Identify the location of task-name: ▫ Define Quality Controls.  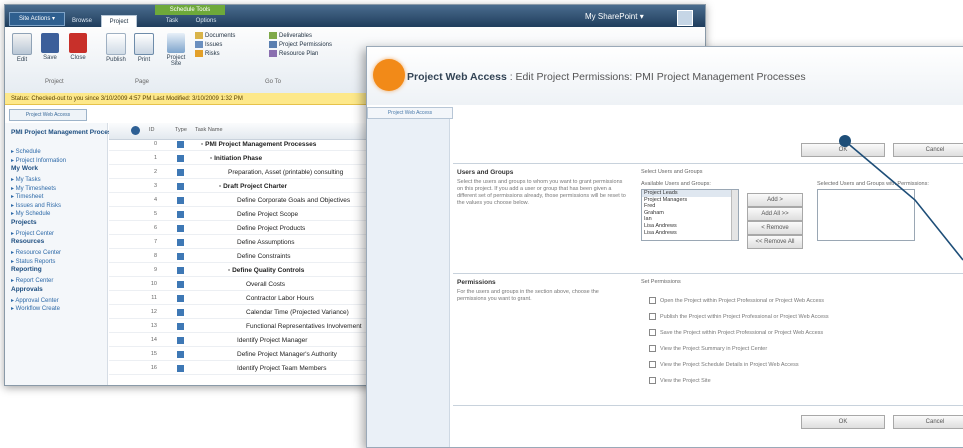
(266, 270).